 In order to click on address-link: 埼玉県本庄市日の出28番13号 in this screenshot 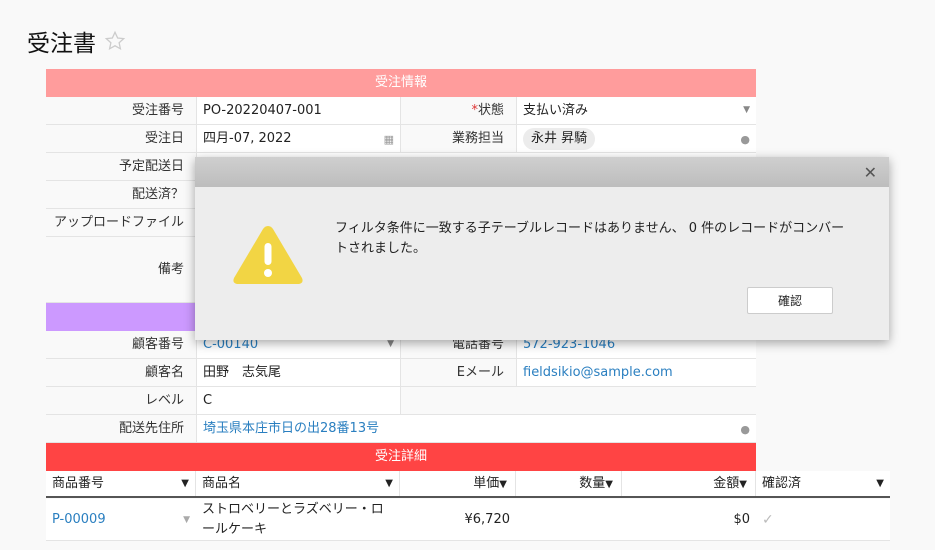, I will do `click(291, 428)`.